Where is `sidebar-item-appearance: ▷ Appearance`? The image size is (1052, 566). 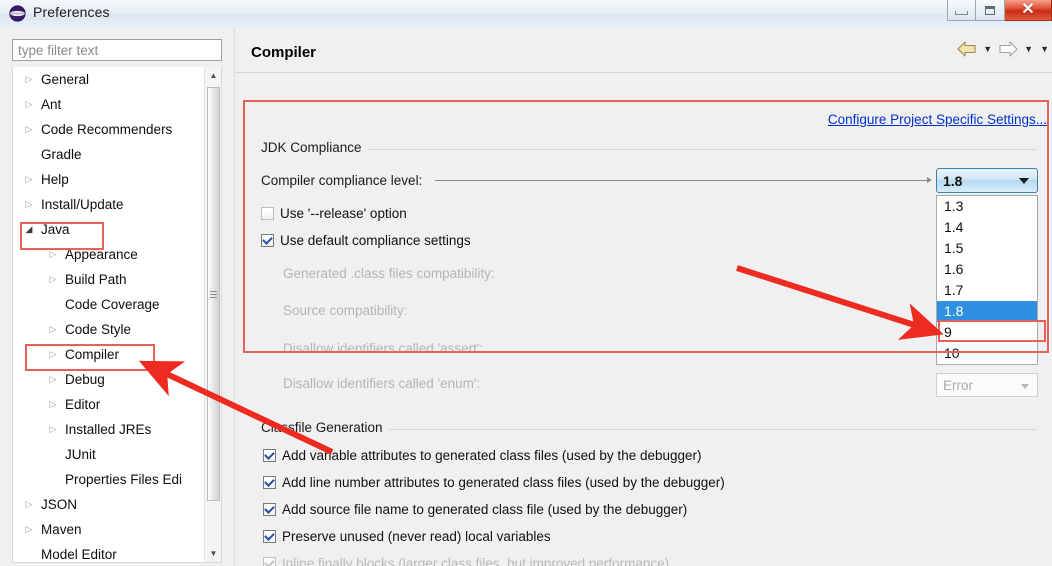
sidebar-item-appearance: ▷ Appearance is located at coordinates (109, 254).